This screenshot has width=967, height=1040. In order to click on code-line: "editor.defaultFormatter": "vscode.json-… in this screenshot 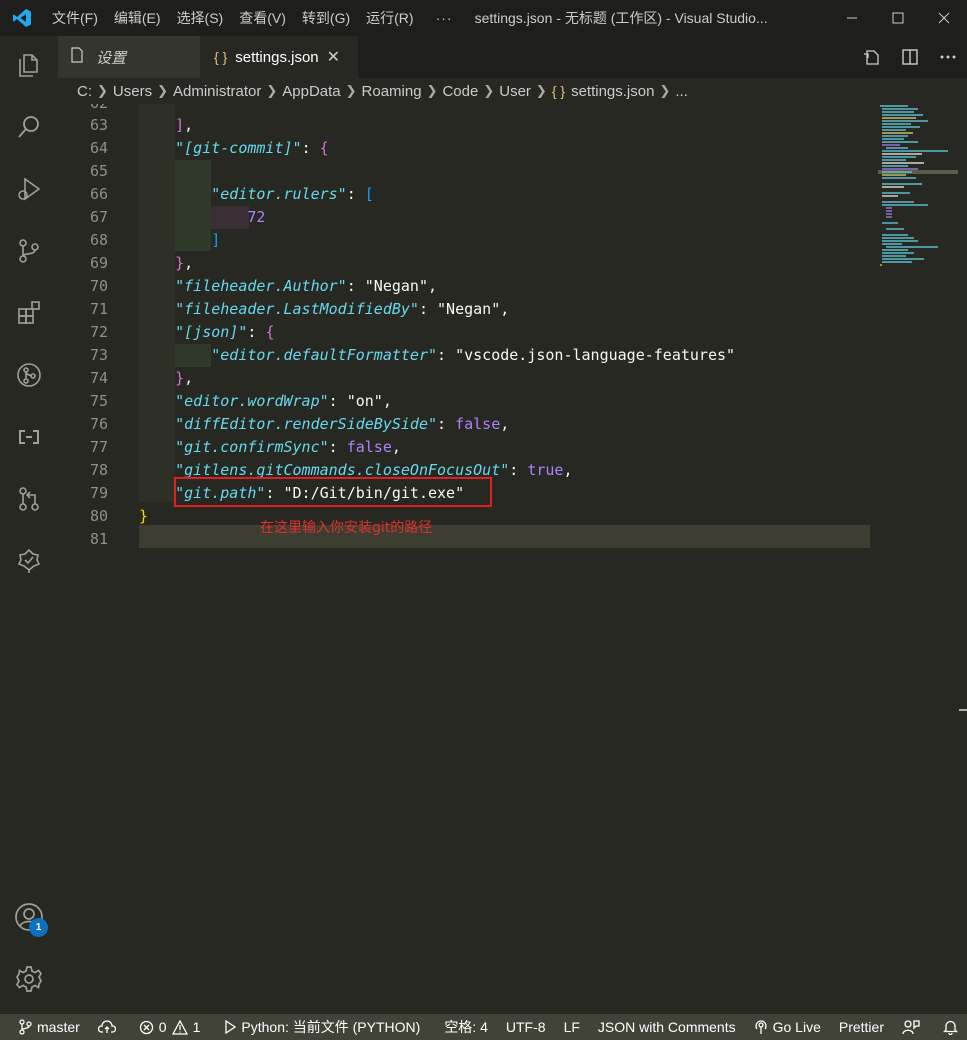, I will do `click(473, 355)`.